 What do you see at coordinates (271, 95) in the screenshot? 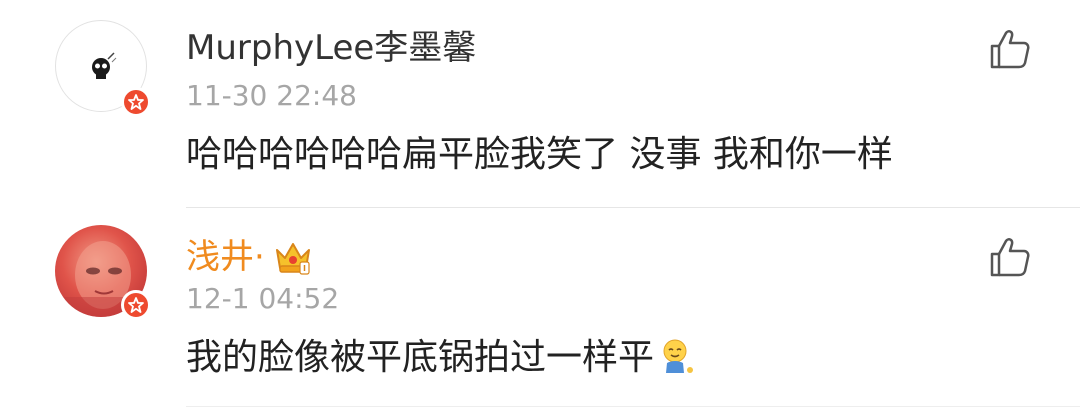
I see `timestamp: 11-30 22:48` at bounding box center [271, 95].